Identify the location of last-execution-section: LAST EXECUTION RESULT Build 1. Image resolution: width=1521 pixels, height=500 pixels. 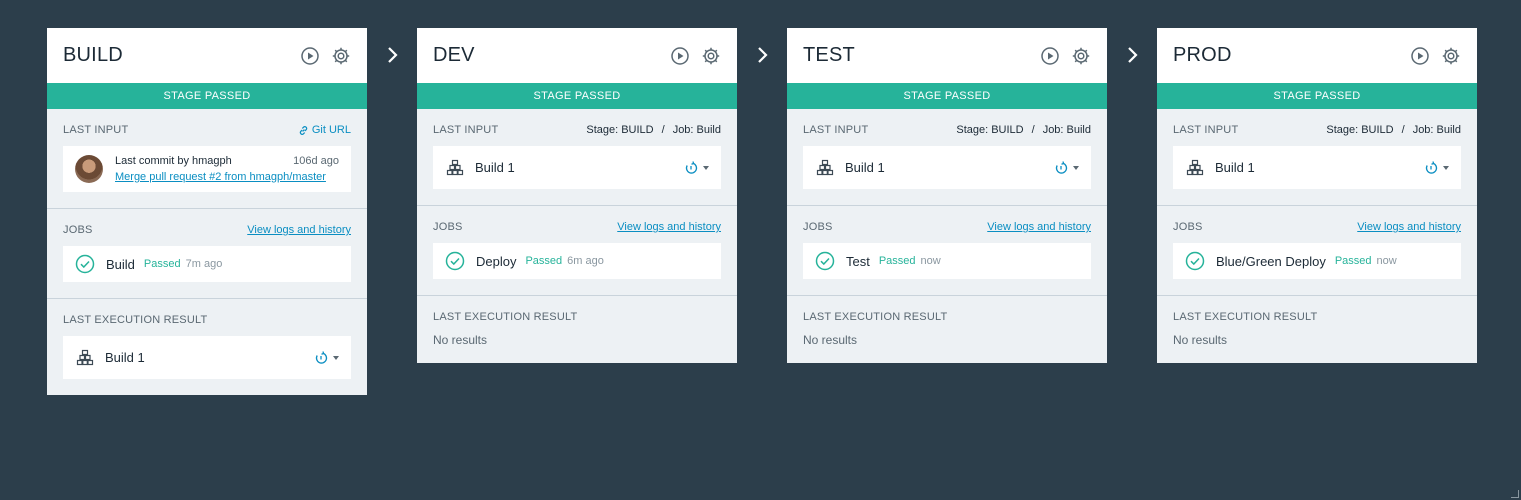
(207, 346).